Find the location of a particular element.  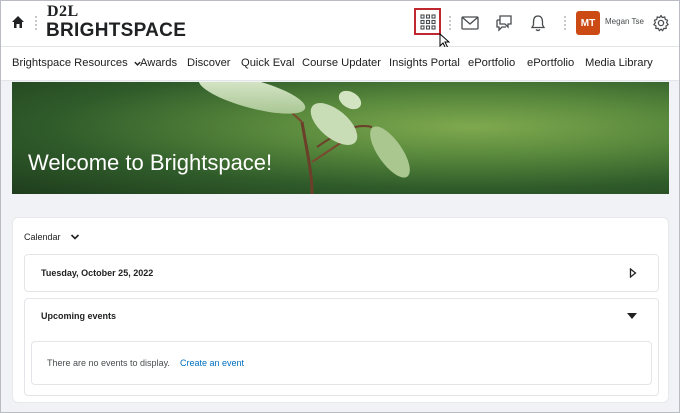

nav-media-library: Media Library is located at coordinates (619, 63).